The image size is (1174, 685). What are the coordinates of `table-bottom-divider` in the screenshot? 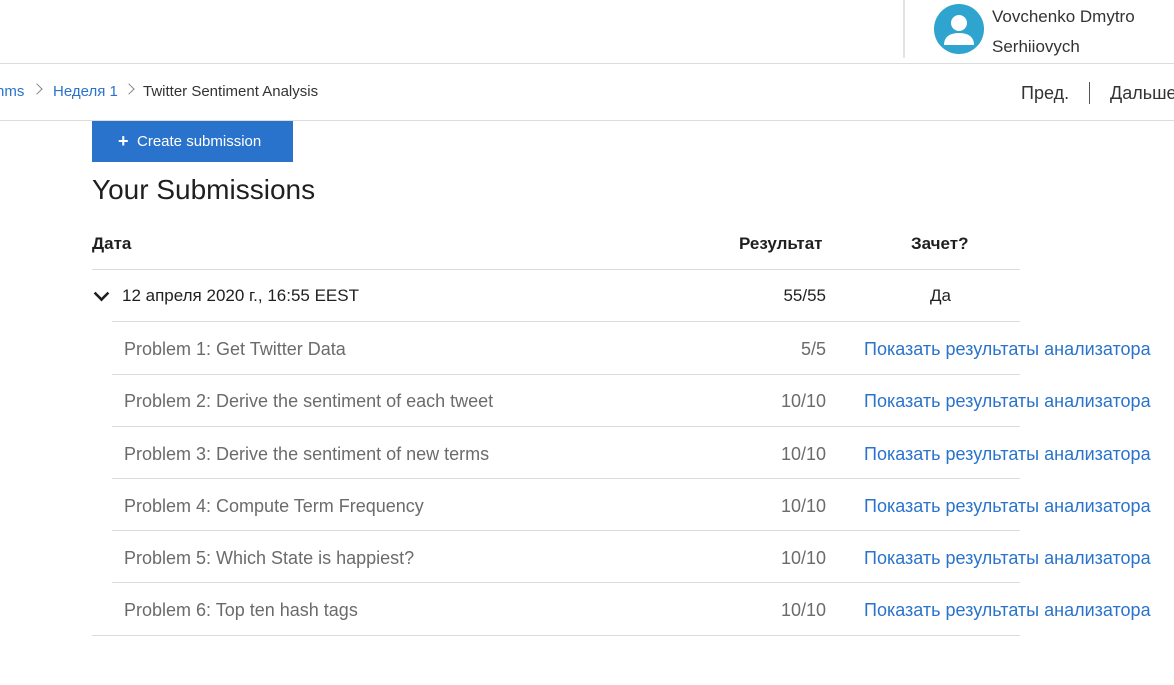 It's located at (556, 635).